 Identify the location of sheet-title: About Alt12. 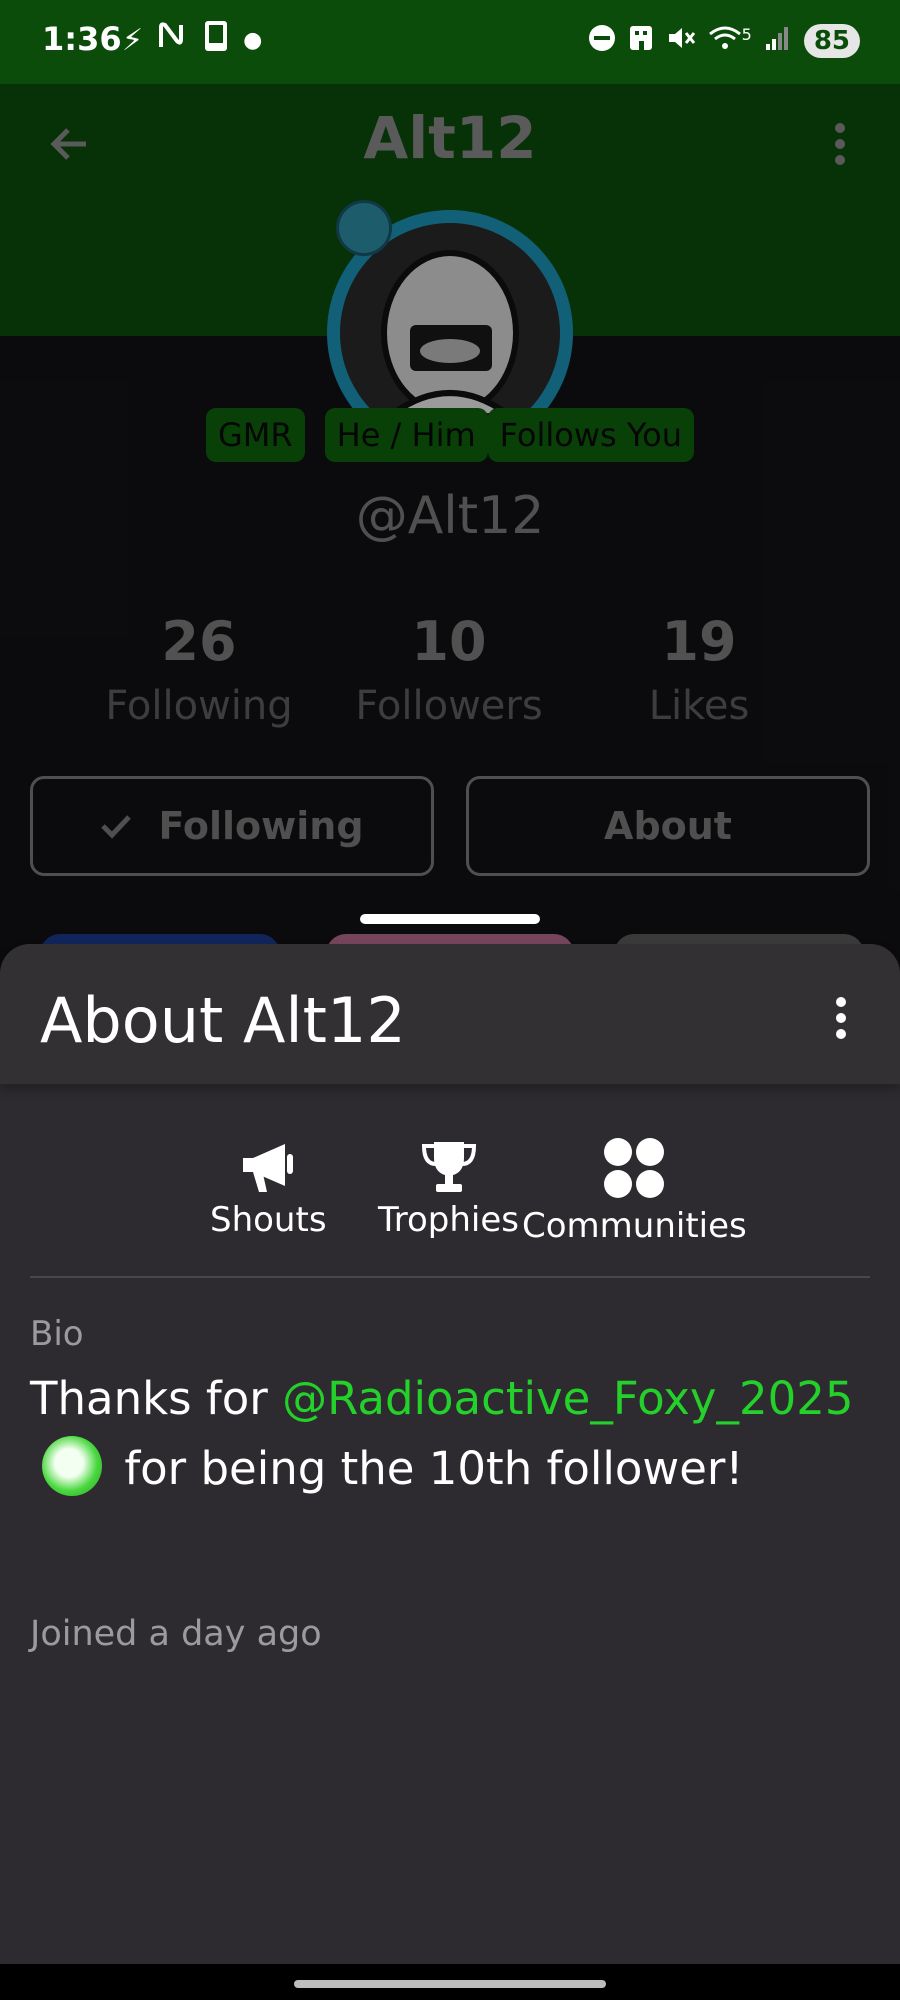
(223, 1020).